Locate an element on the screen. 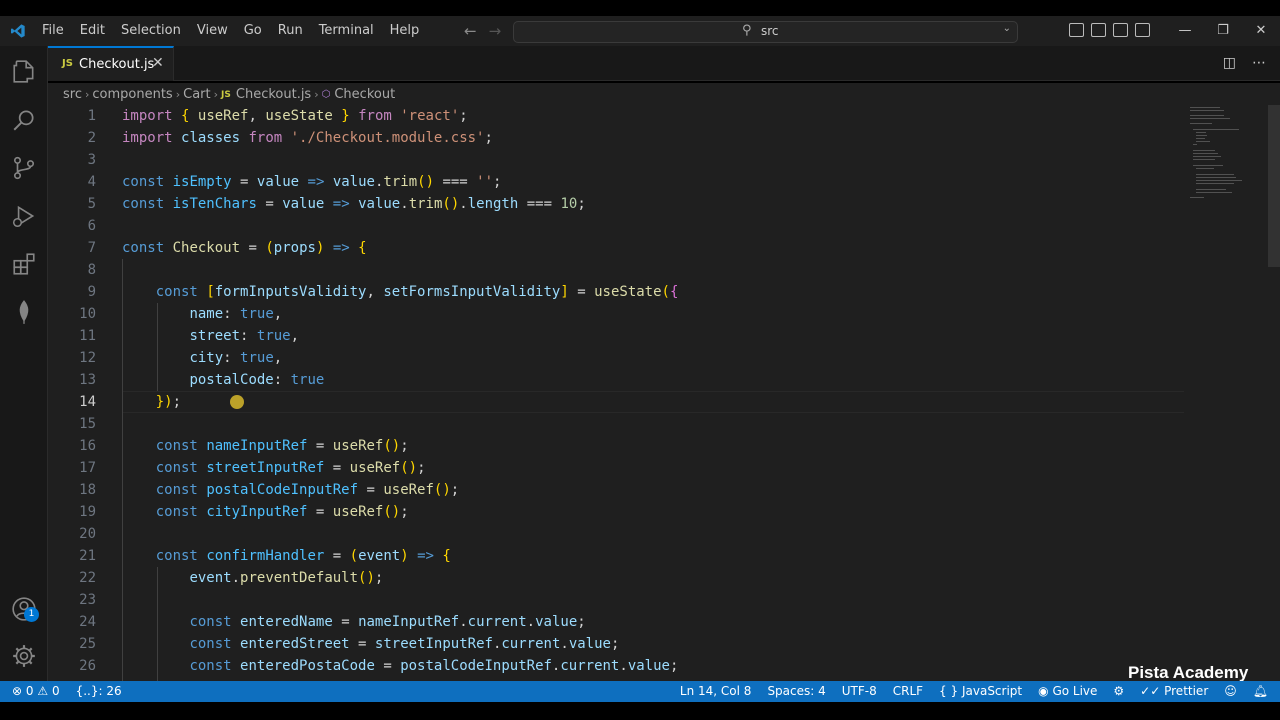 The image size is (1280, 720). minimize-icon: — is located at coordinates (1185, 31).